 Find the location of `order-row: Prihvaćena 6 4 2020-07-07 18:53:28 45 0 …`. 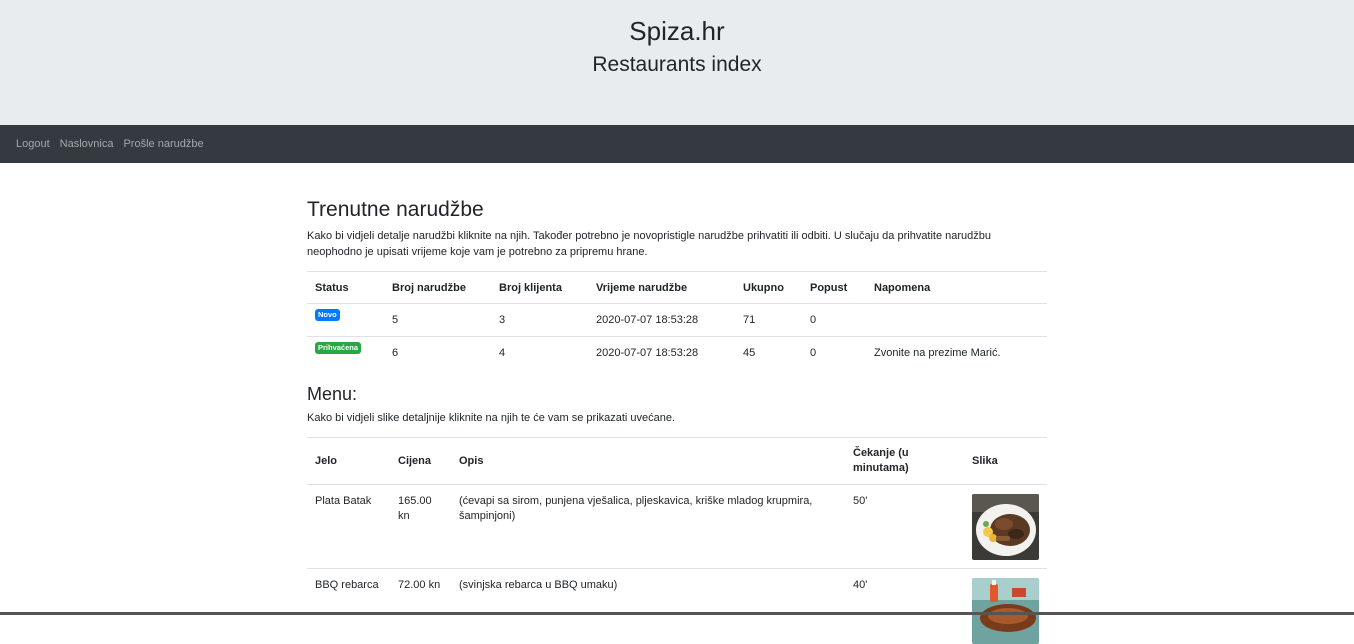

order-row: Prihvaćena 6 4 2020-07-07 18:53:28 45 0 … is located at coordinates (677, 353).